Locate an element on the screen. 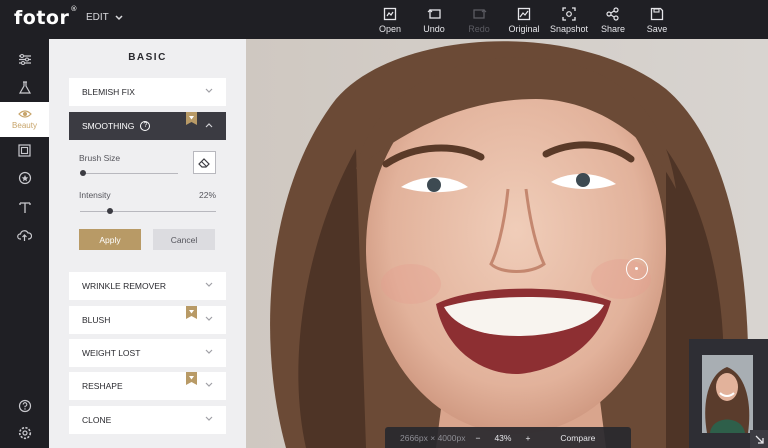 This screenshot has width=768, height=448. intensity-label: Intensity is located at coordinates (95, 195).